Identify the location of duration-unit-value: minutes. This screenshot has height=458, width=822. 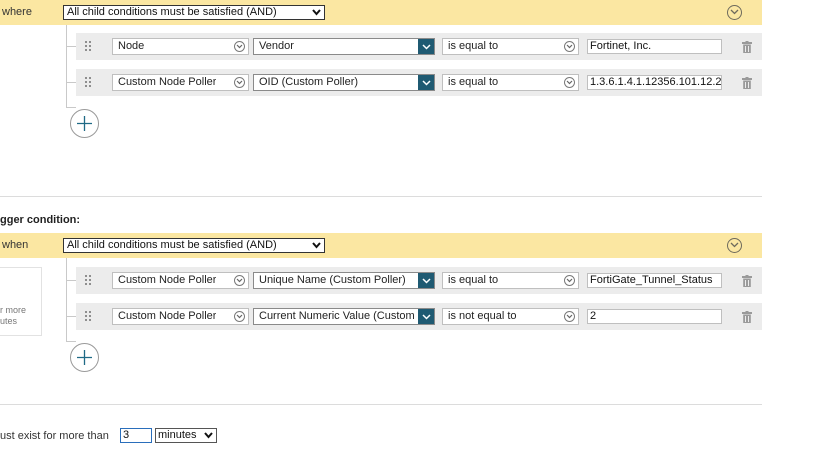
(177, 435).